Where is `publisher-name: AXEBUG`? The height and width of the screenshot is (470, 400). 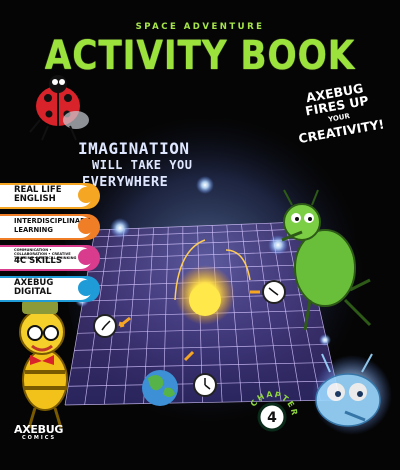 publisher-name: AXEBUG is located at coordinates (39, 429).